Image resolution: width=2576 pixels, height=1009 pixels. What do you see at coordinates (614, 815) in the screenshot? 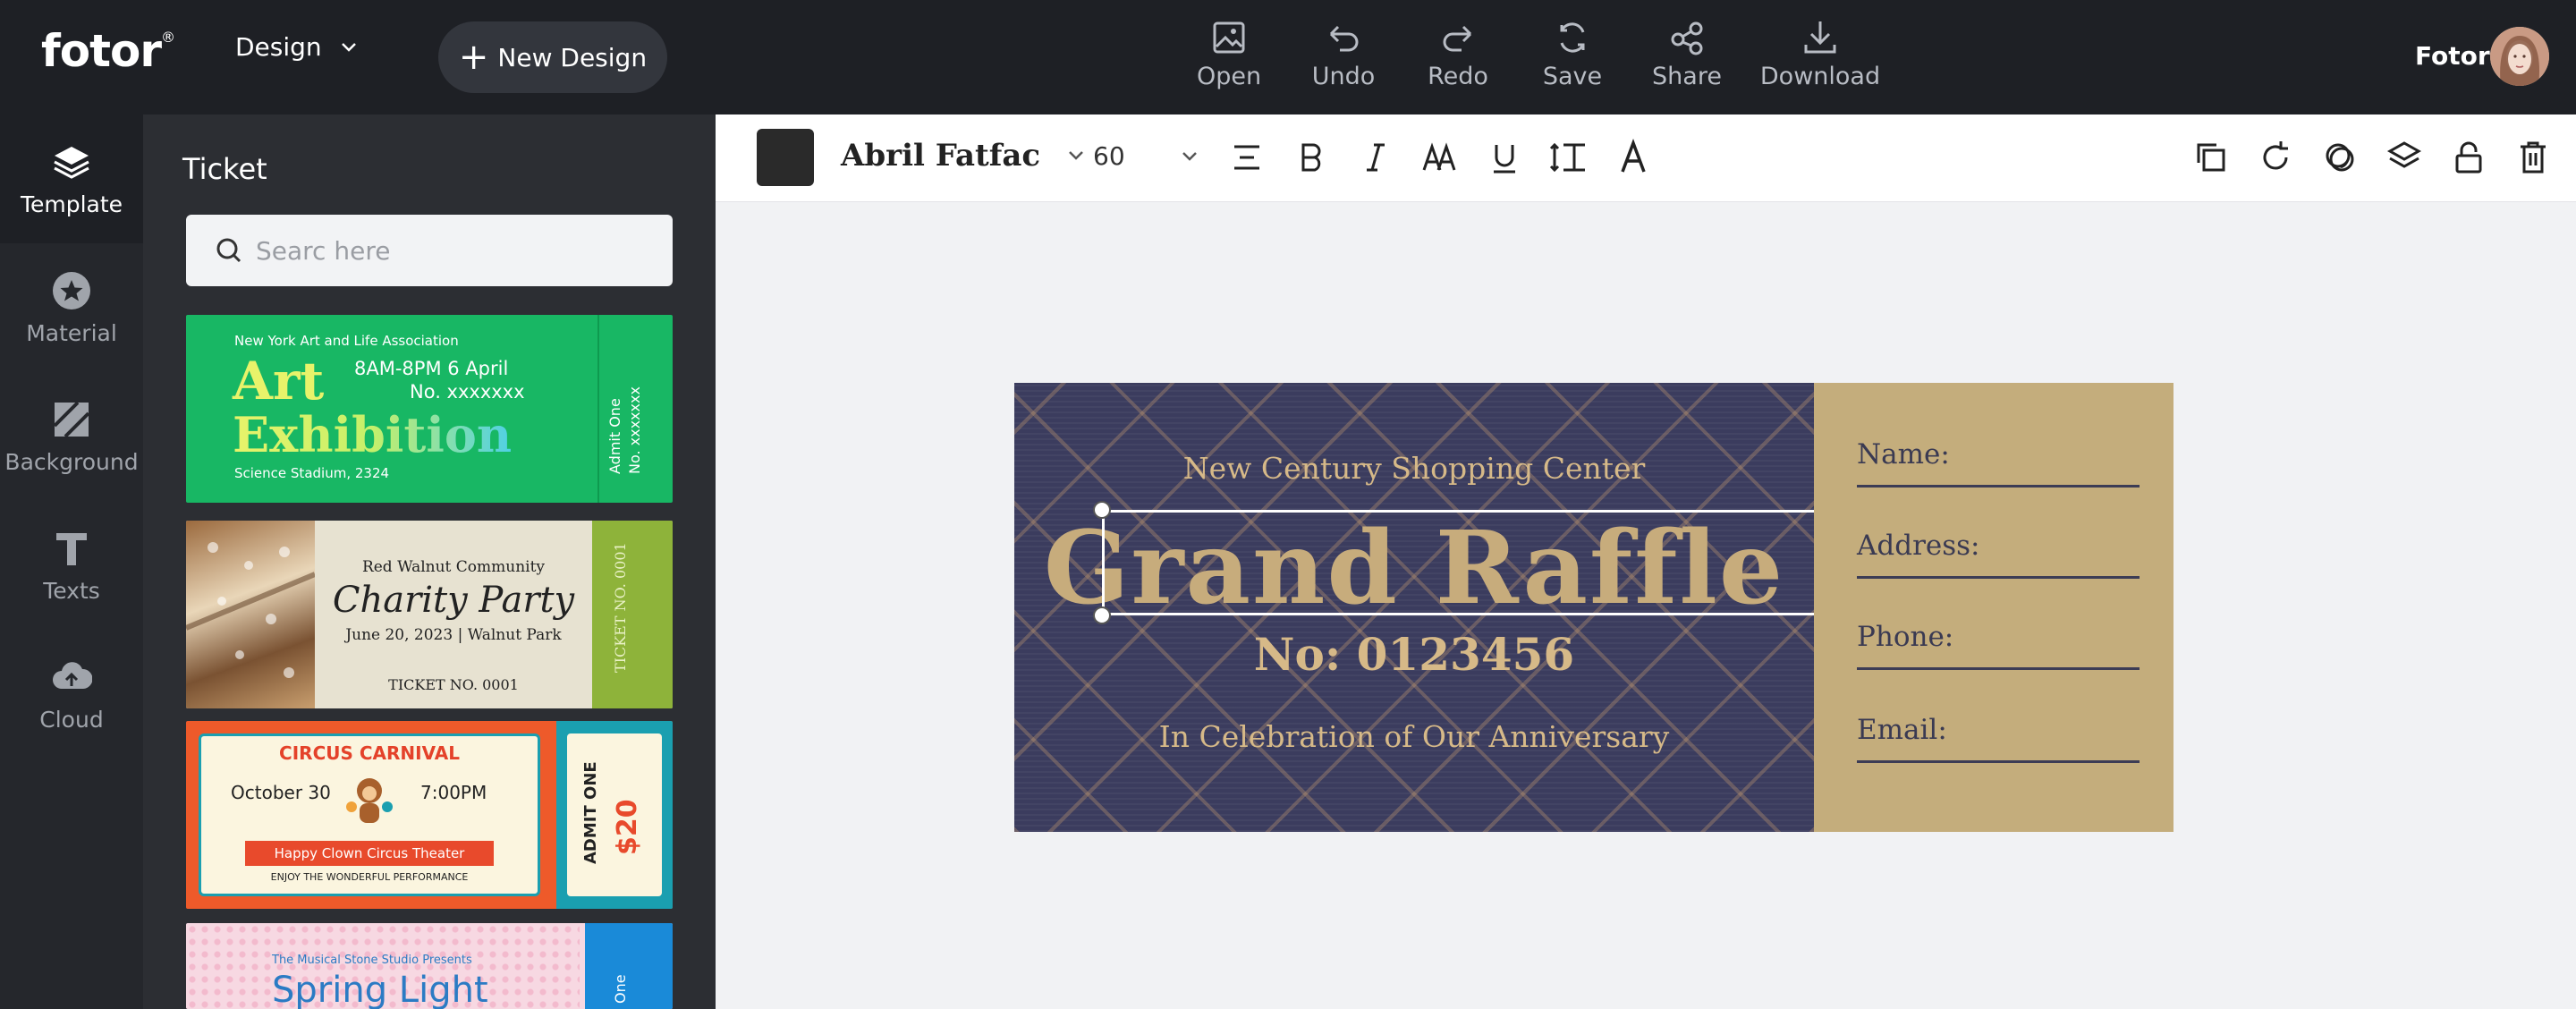
I see `ticket-stub: ADMIT ONE $20` at bounding box center [614, 815].